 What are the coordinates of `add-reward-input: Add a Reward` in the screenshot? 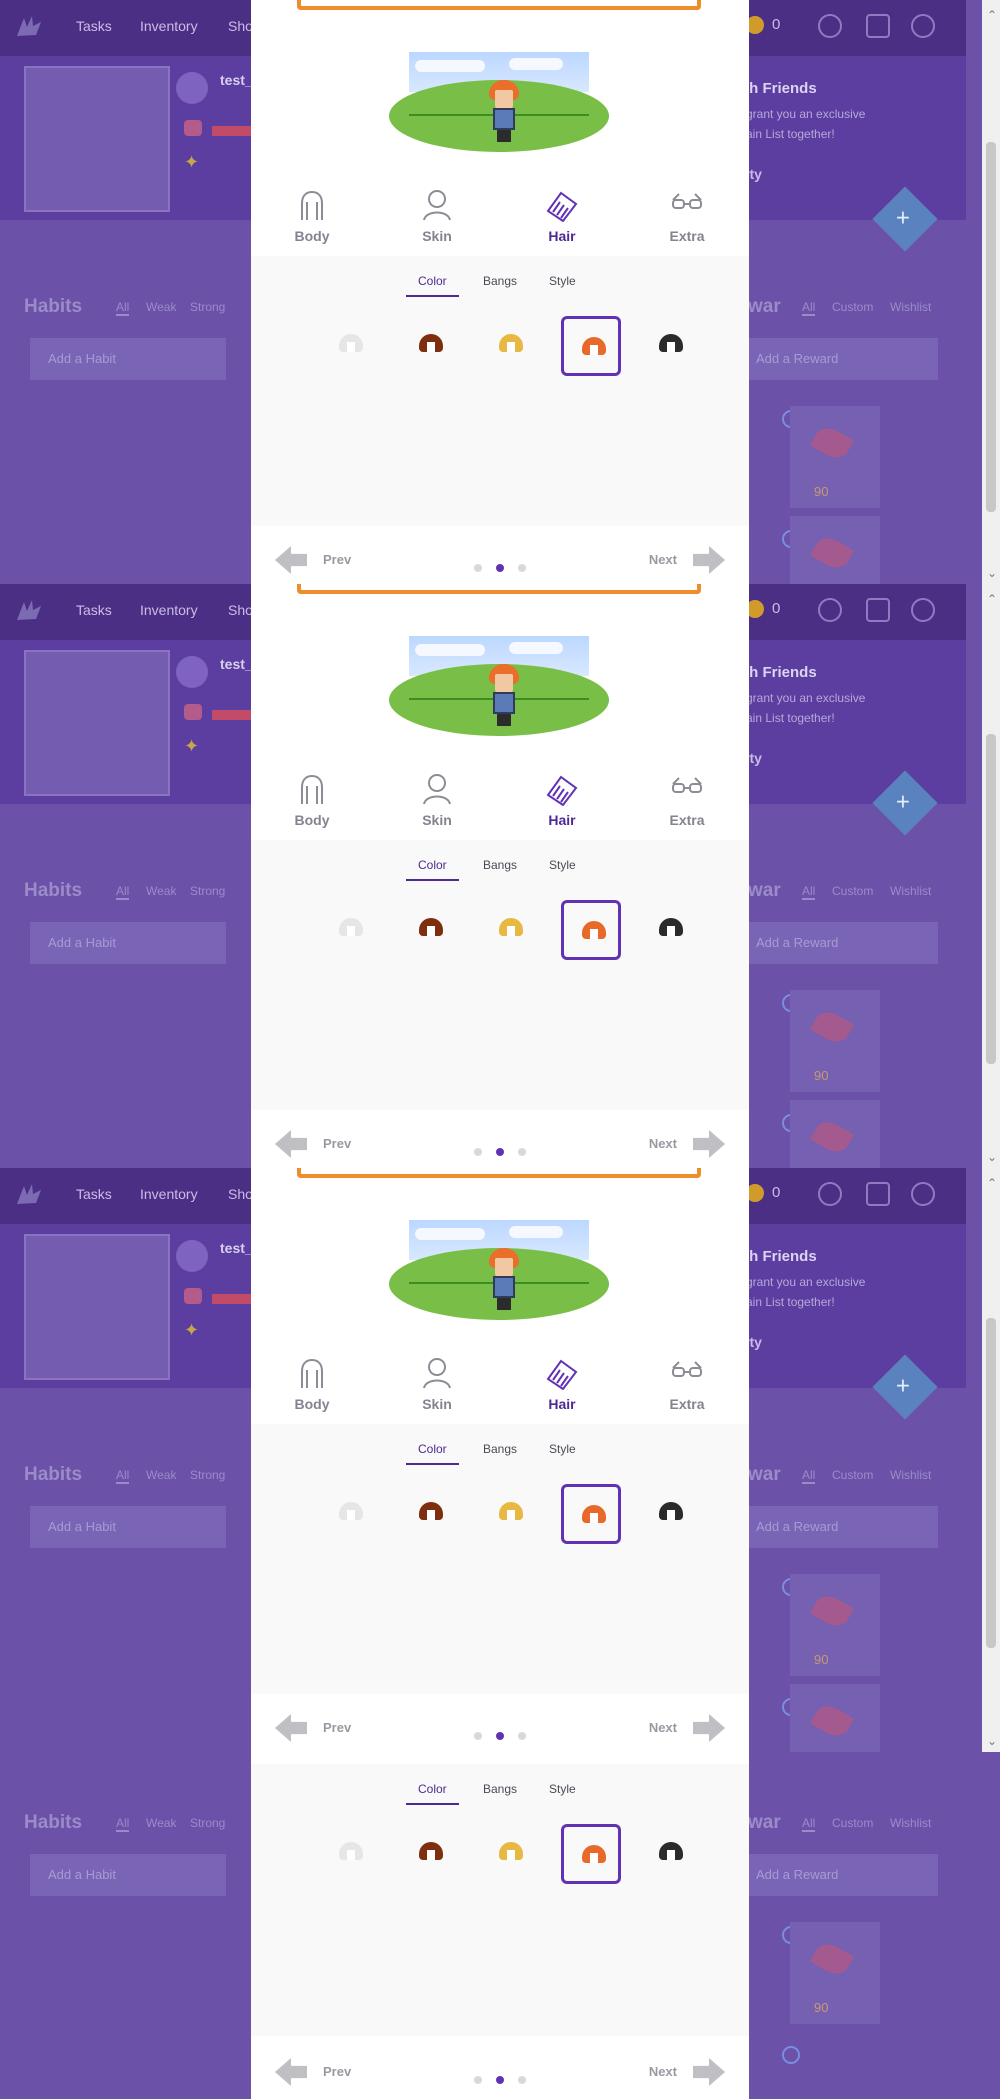 It's located at (840, 359).